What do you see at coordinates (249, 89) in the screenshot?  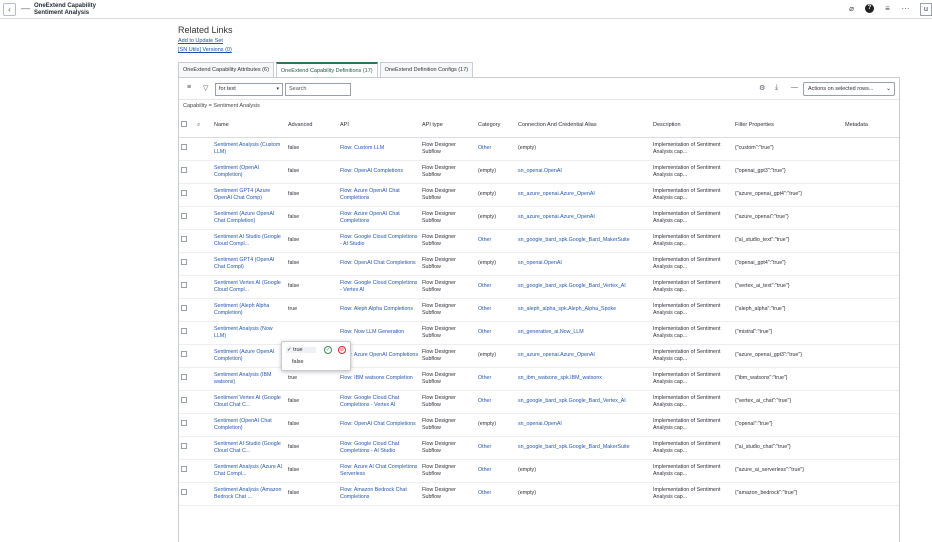 I see `search-field-select: for text ▾` at bounding box center [249, 89].